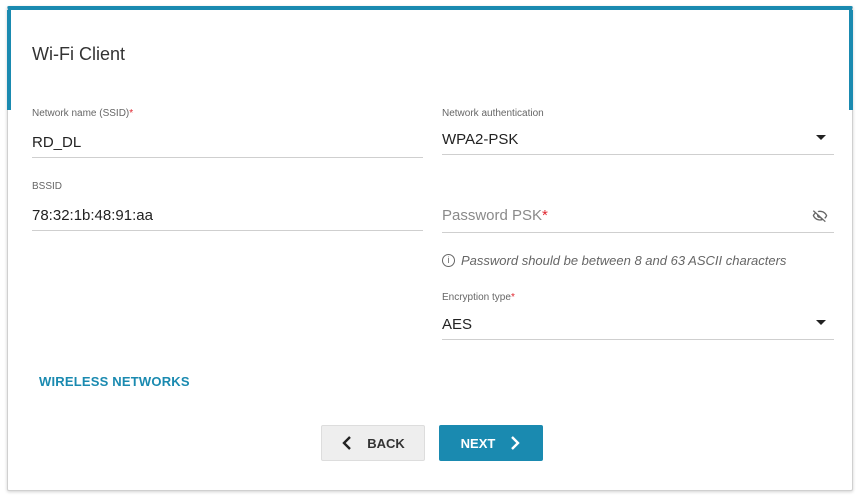  I want to click on encryption-type-value: AES, so click(457, 324).